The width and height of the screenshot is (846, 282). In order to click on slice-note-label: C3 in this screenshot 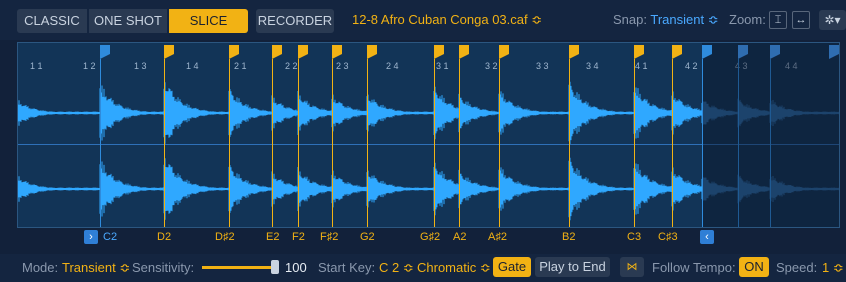, I will do `click(634, 237)`.